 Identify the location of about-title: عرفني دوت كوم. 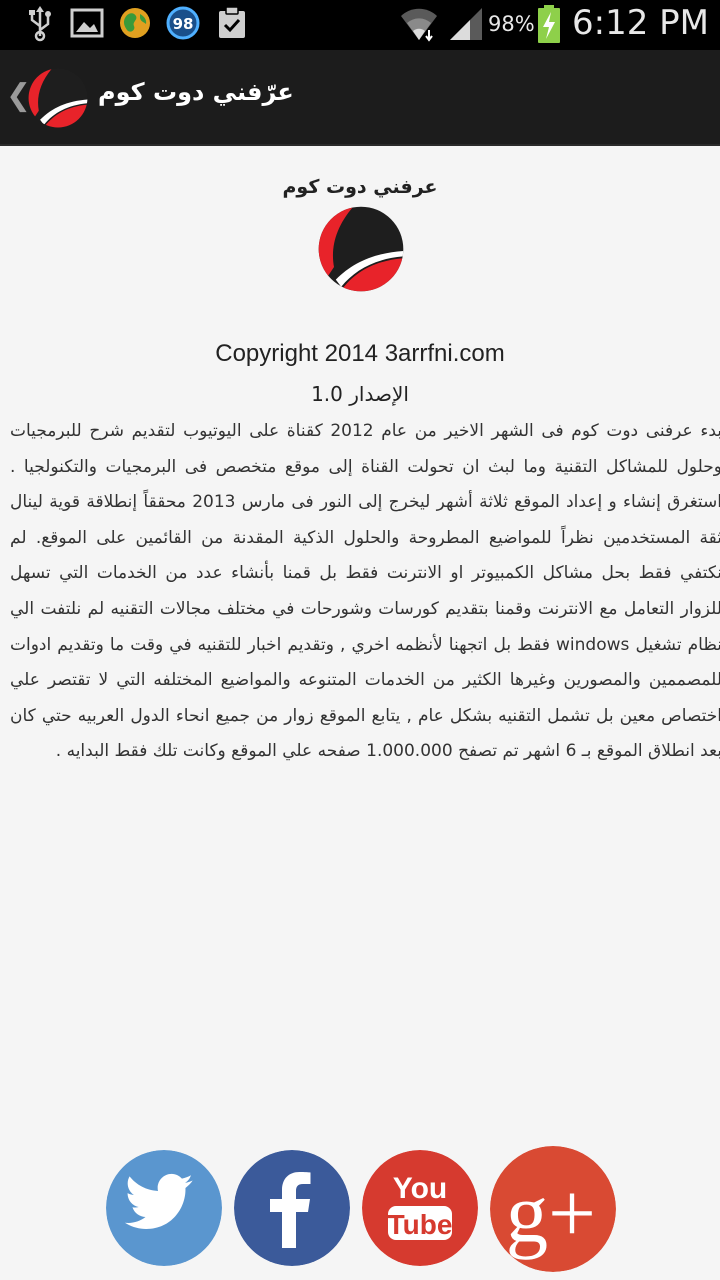
(360, 187).